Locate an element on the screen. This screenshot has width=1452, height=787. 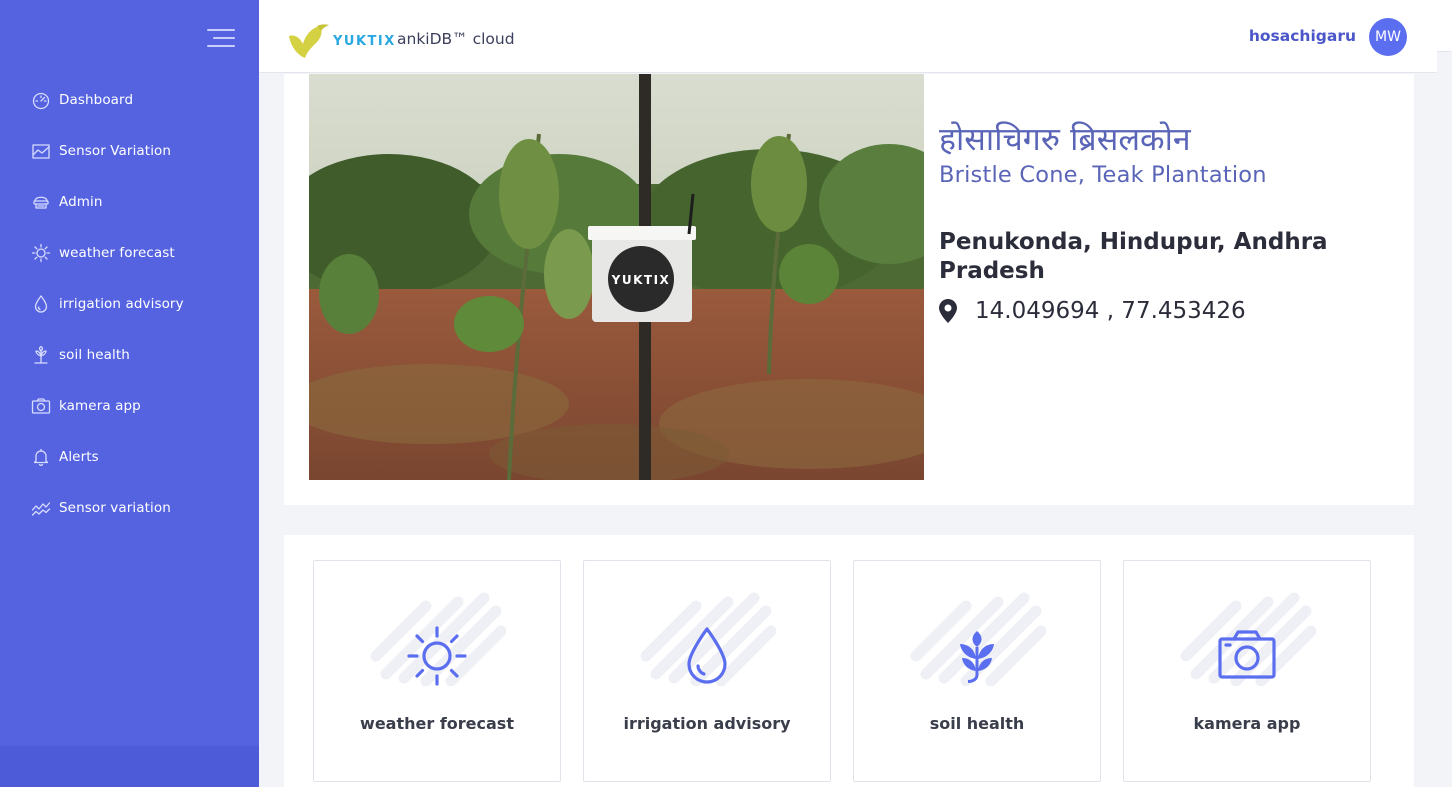
sidebar-item-label: Dashboard is located at coordinates (96, 99).